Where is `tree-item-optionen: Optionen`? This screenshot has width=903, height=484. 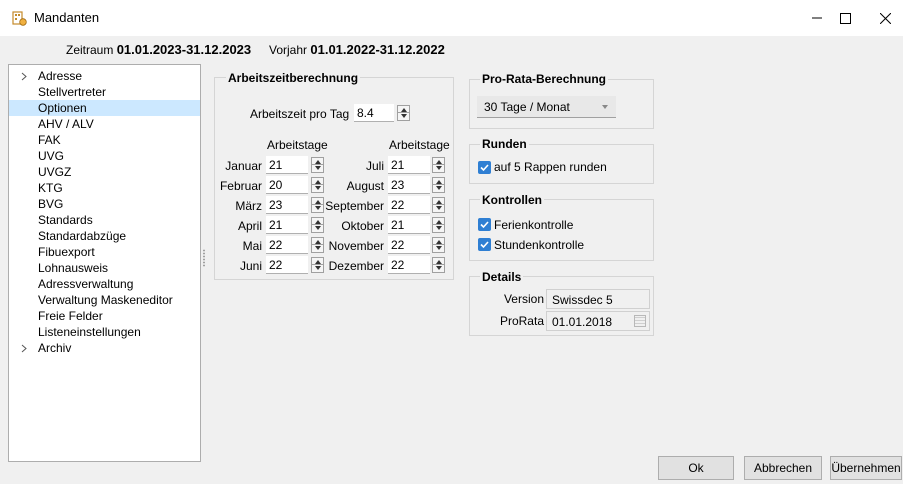 tree-item-optionen: Optionen is located at coordinates (104, 108).